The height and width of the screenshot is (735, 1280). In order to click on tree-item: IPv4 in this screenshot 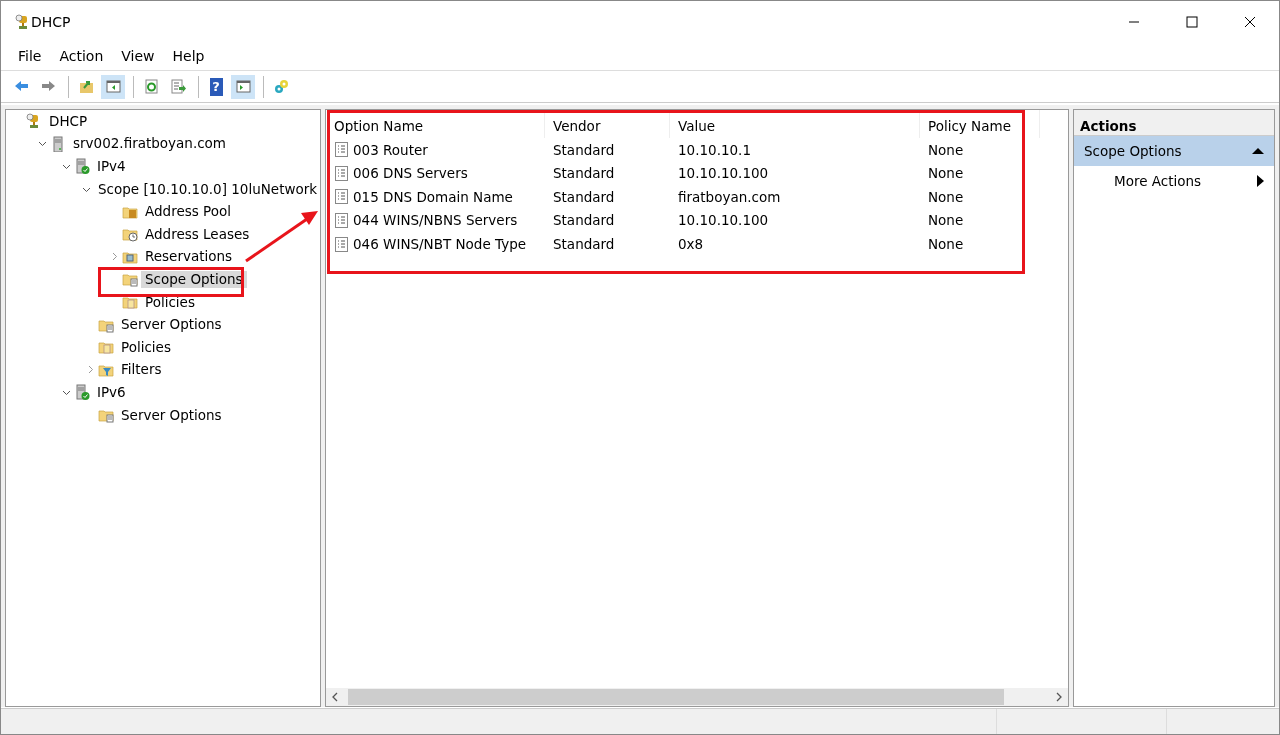, I will do `click(111, 166)`.